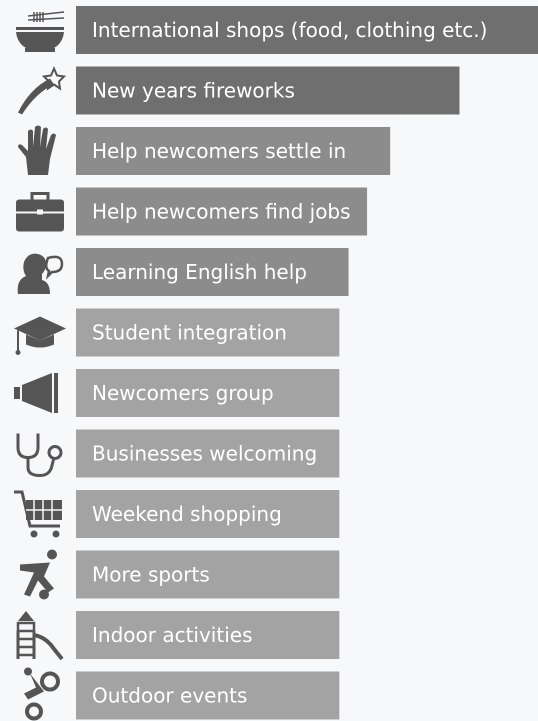  What do you see at coordinates (37, 150) in the screenshot?
I see `hand-icon` at bounding box center [37, 150].